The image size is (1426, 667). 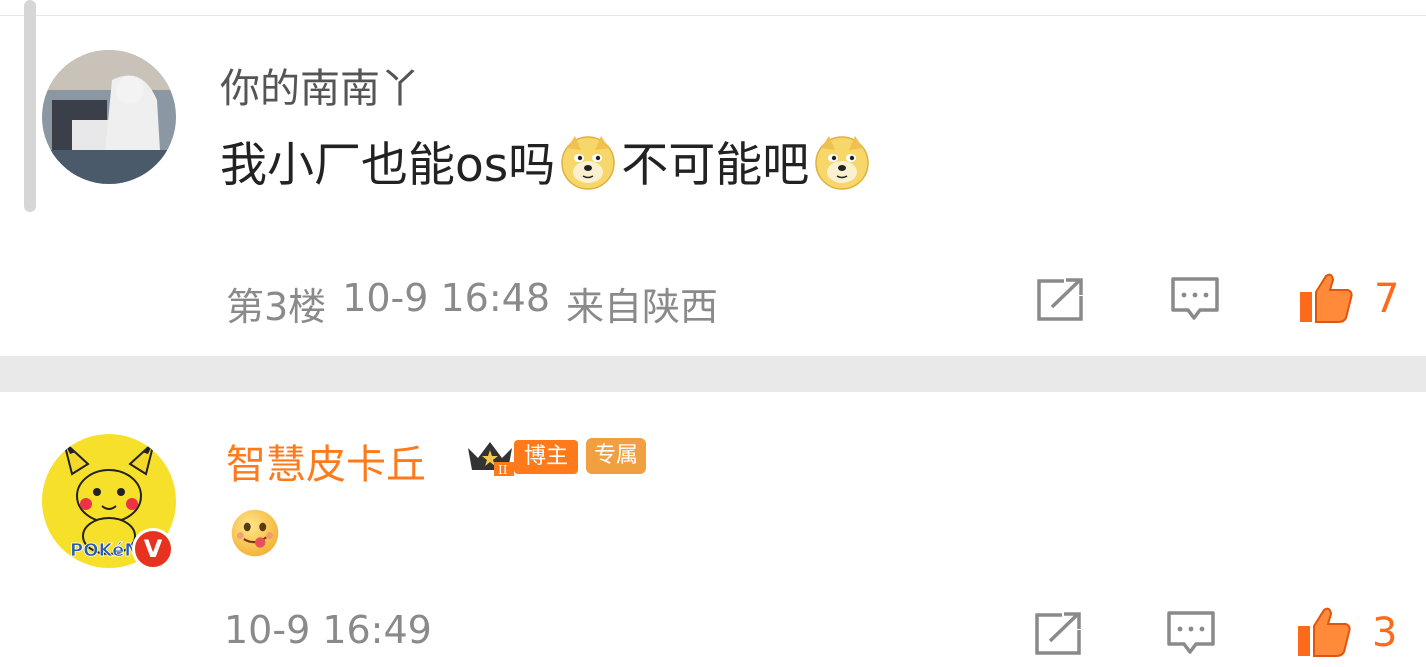 What do you see at coordinates (1385, 633) in the screenshot?
I see `like-count: 3` at bounding box center [1385, 633].